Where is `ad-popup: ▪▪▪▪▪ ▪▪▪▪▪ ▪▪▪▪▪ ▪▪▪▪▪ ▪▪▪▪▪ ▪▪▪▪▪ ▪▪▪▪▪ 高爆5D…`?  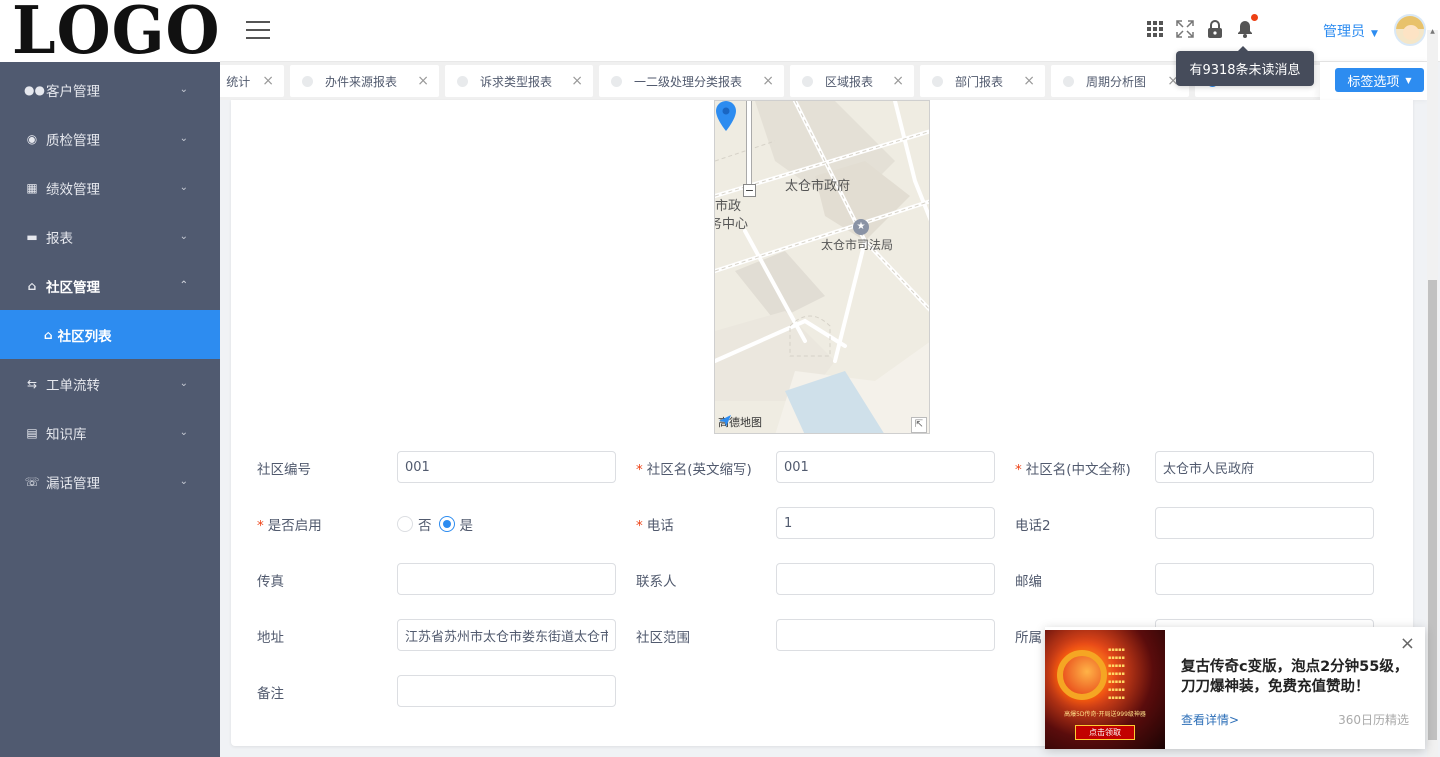
ad-popup: ▪▪▪▪▪ ▪▪▪▪▪ ▪▪▪▪▪ ▪▪▪▪▪ ▪▪▪▪▪ ▪▪▪▪▪ ▪▪▪▪▪ 高爆5D… is located at coordinates (1235, 688).